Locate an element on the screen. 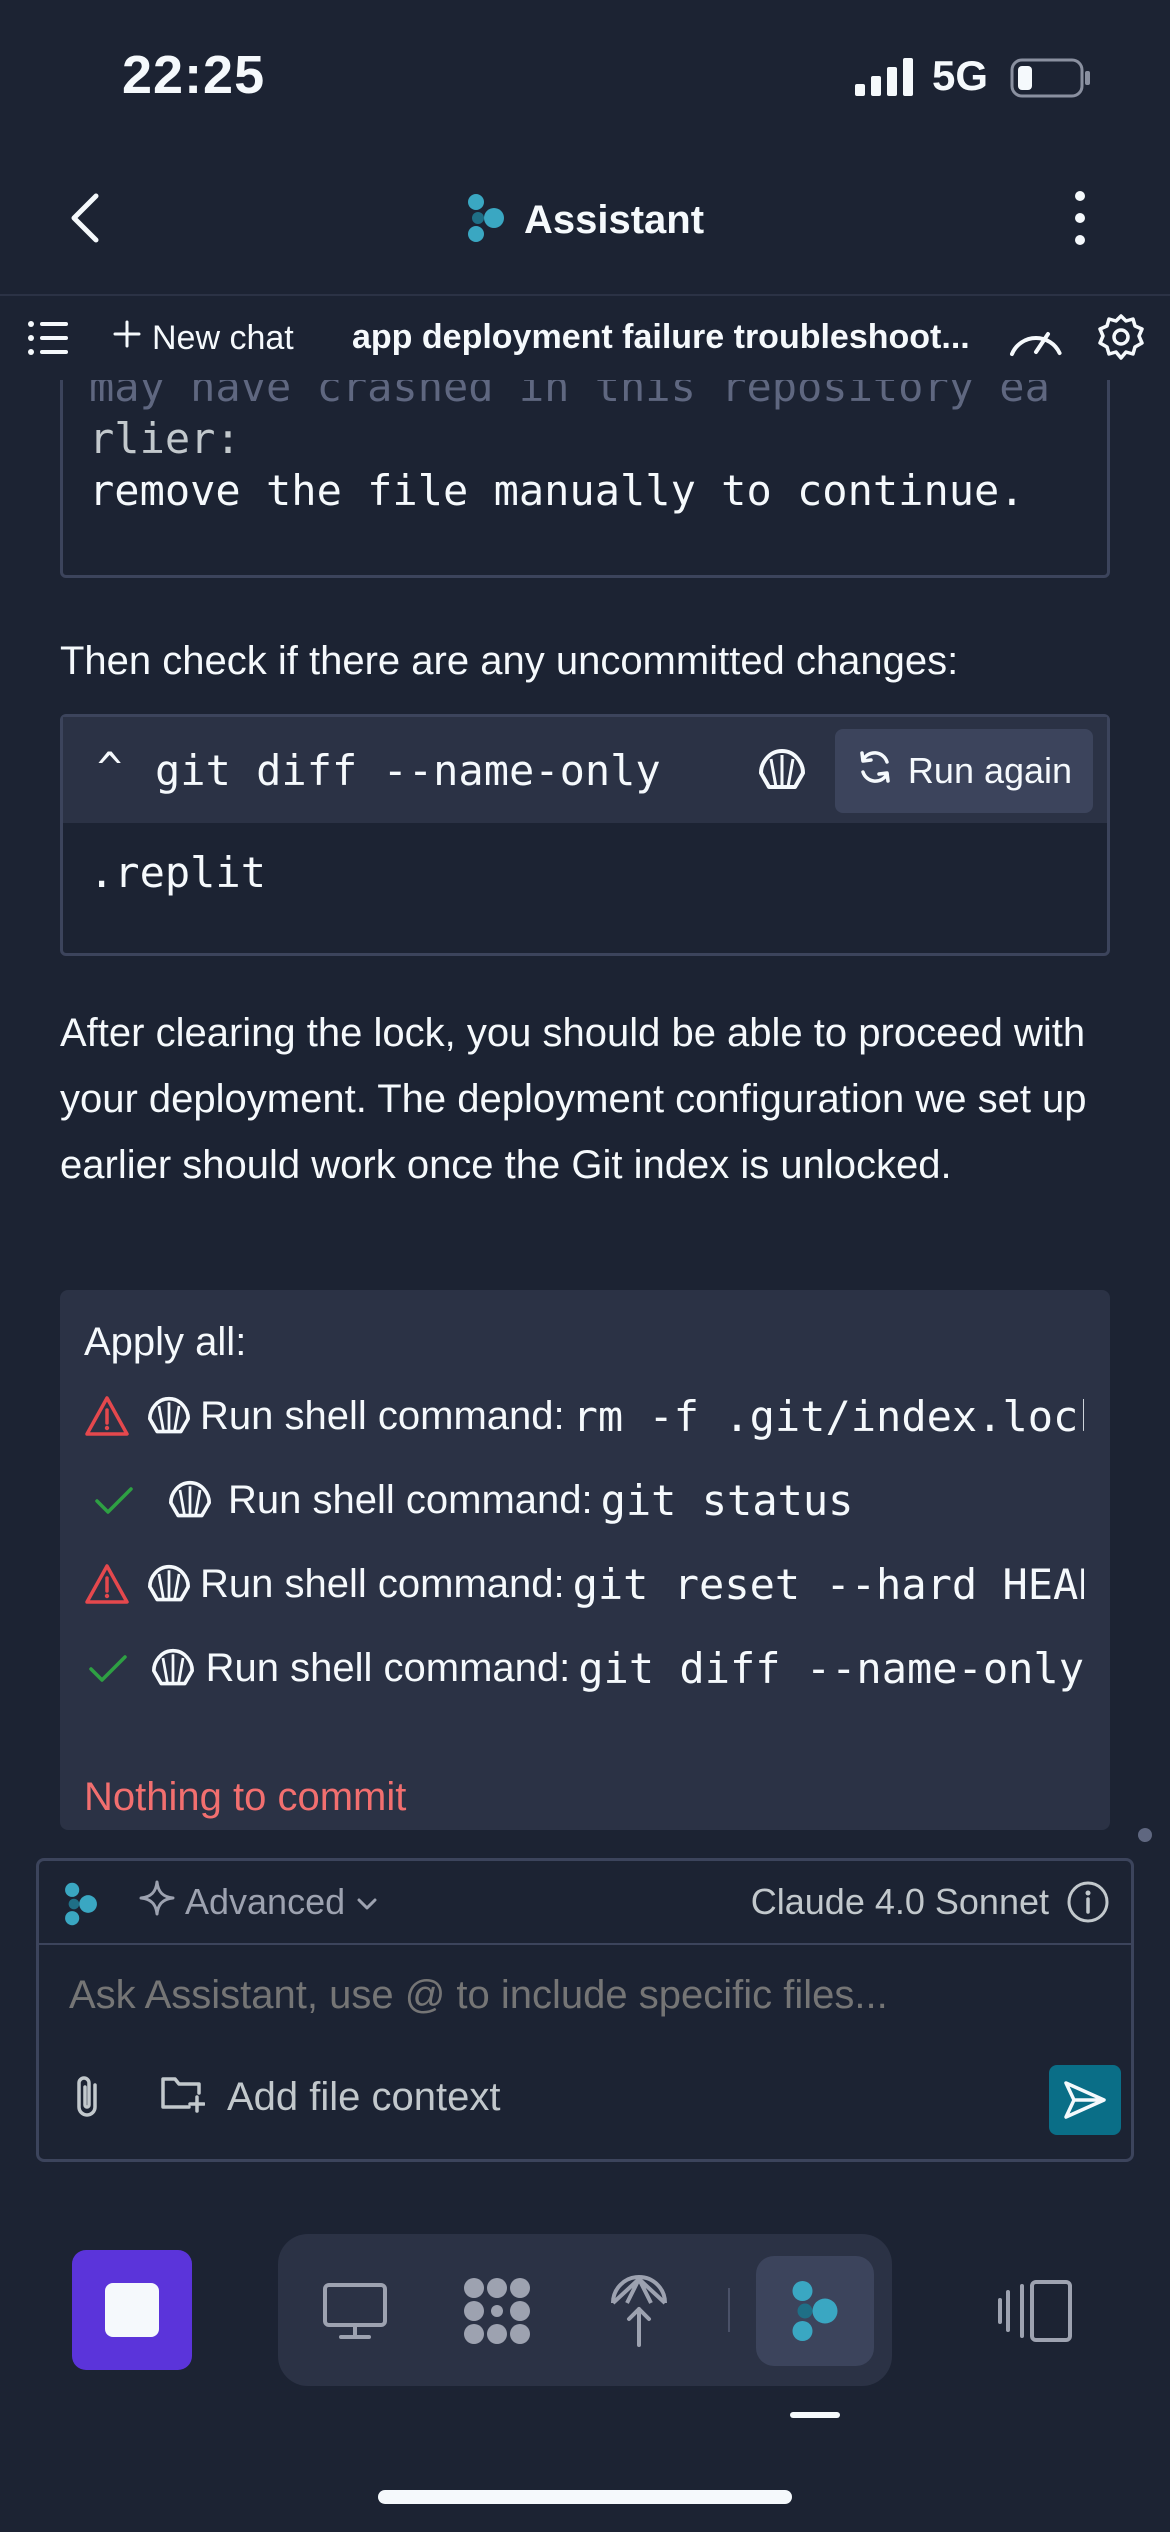 The height and width of the screenshot is (2532, 1170). refresh-icon is located at coordinates (875, 771).